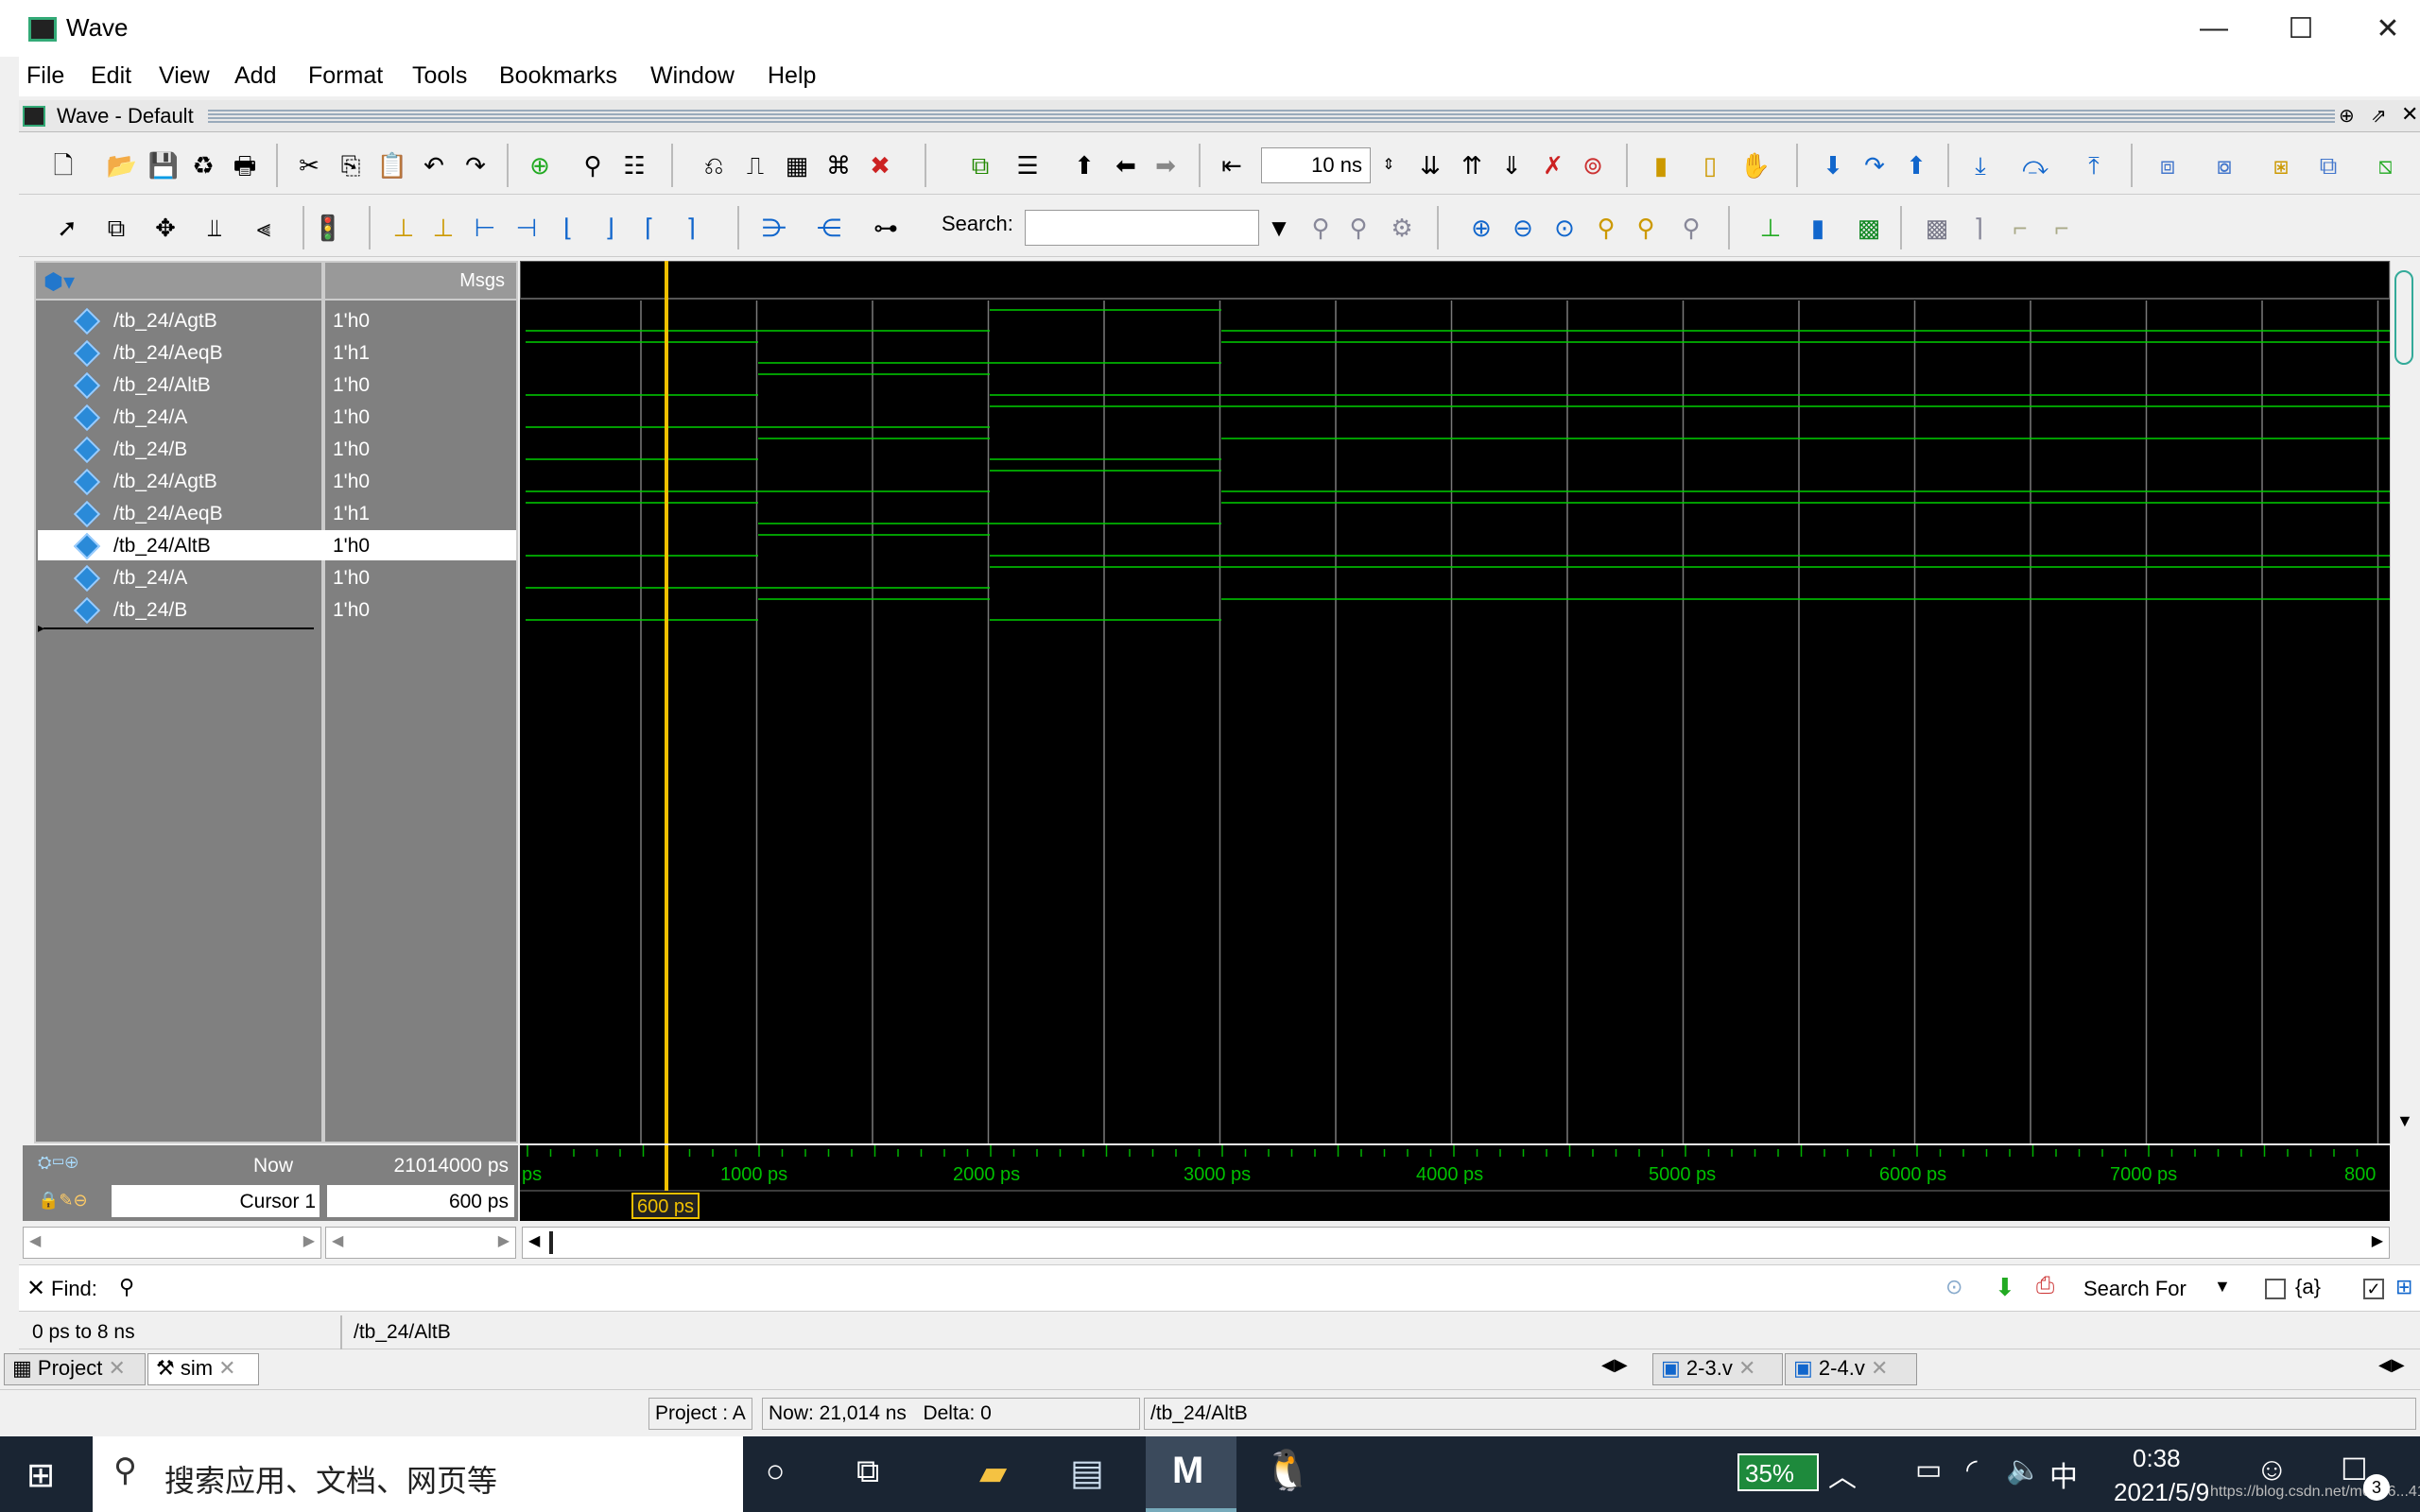 The height and width of the screenshot is (1512, 2420). Describe the element at coordinates (475, 165) in the screenshot. I see `redo-icon: ↷` at that location.